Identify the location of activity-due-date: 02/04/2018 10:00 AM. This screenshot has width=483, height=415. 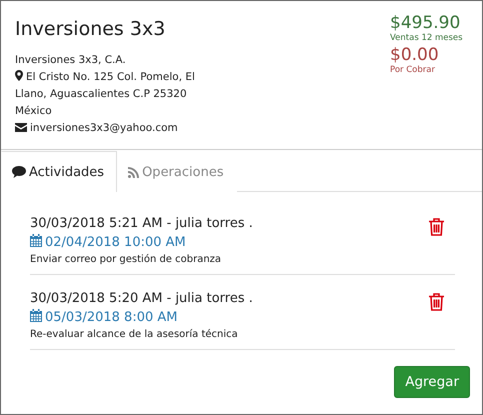
(115, 242).